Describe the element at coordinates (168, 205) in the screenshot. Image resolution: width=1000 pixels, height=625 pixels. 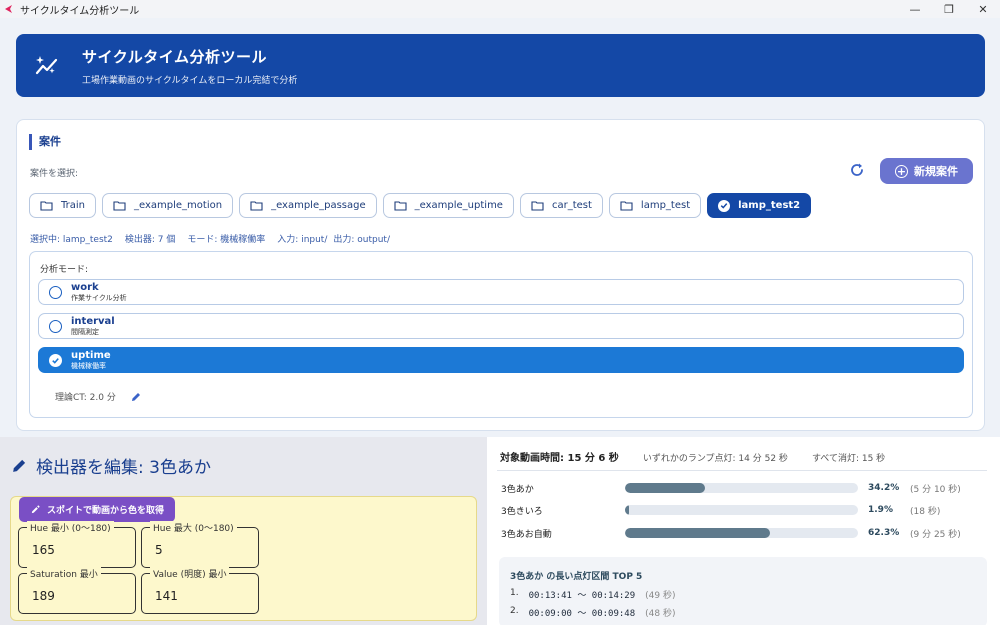
I see `project-chip-example-motion: _example_motion` at that location.